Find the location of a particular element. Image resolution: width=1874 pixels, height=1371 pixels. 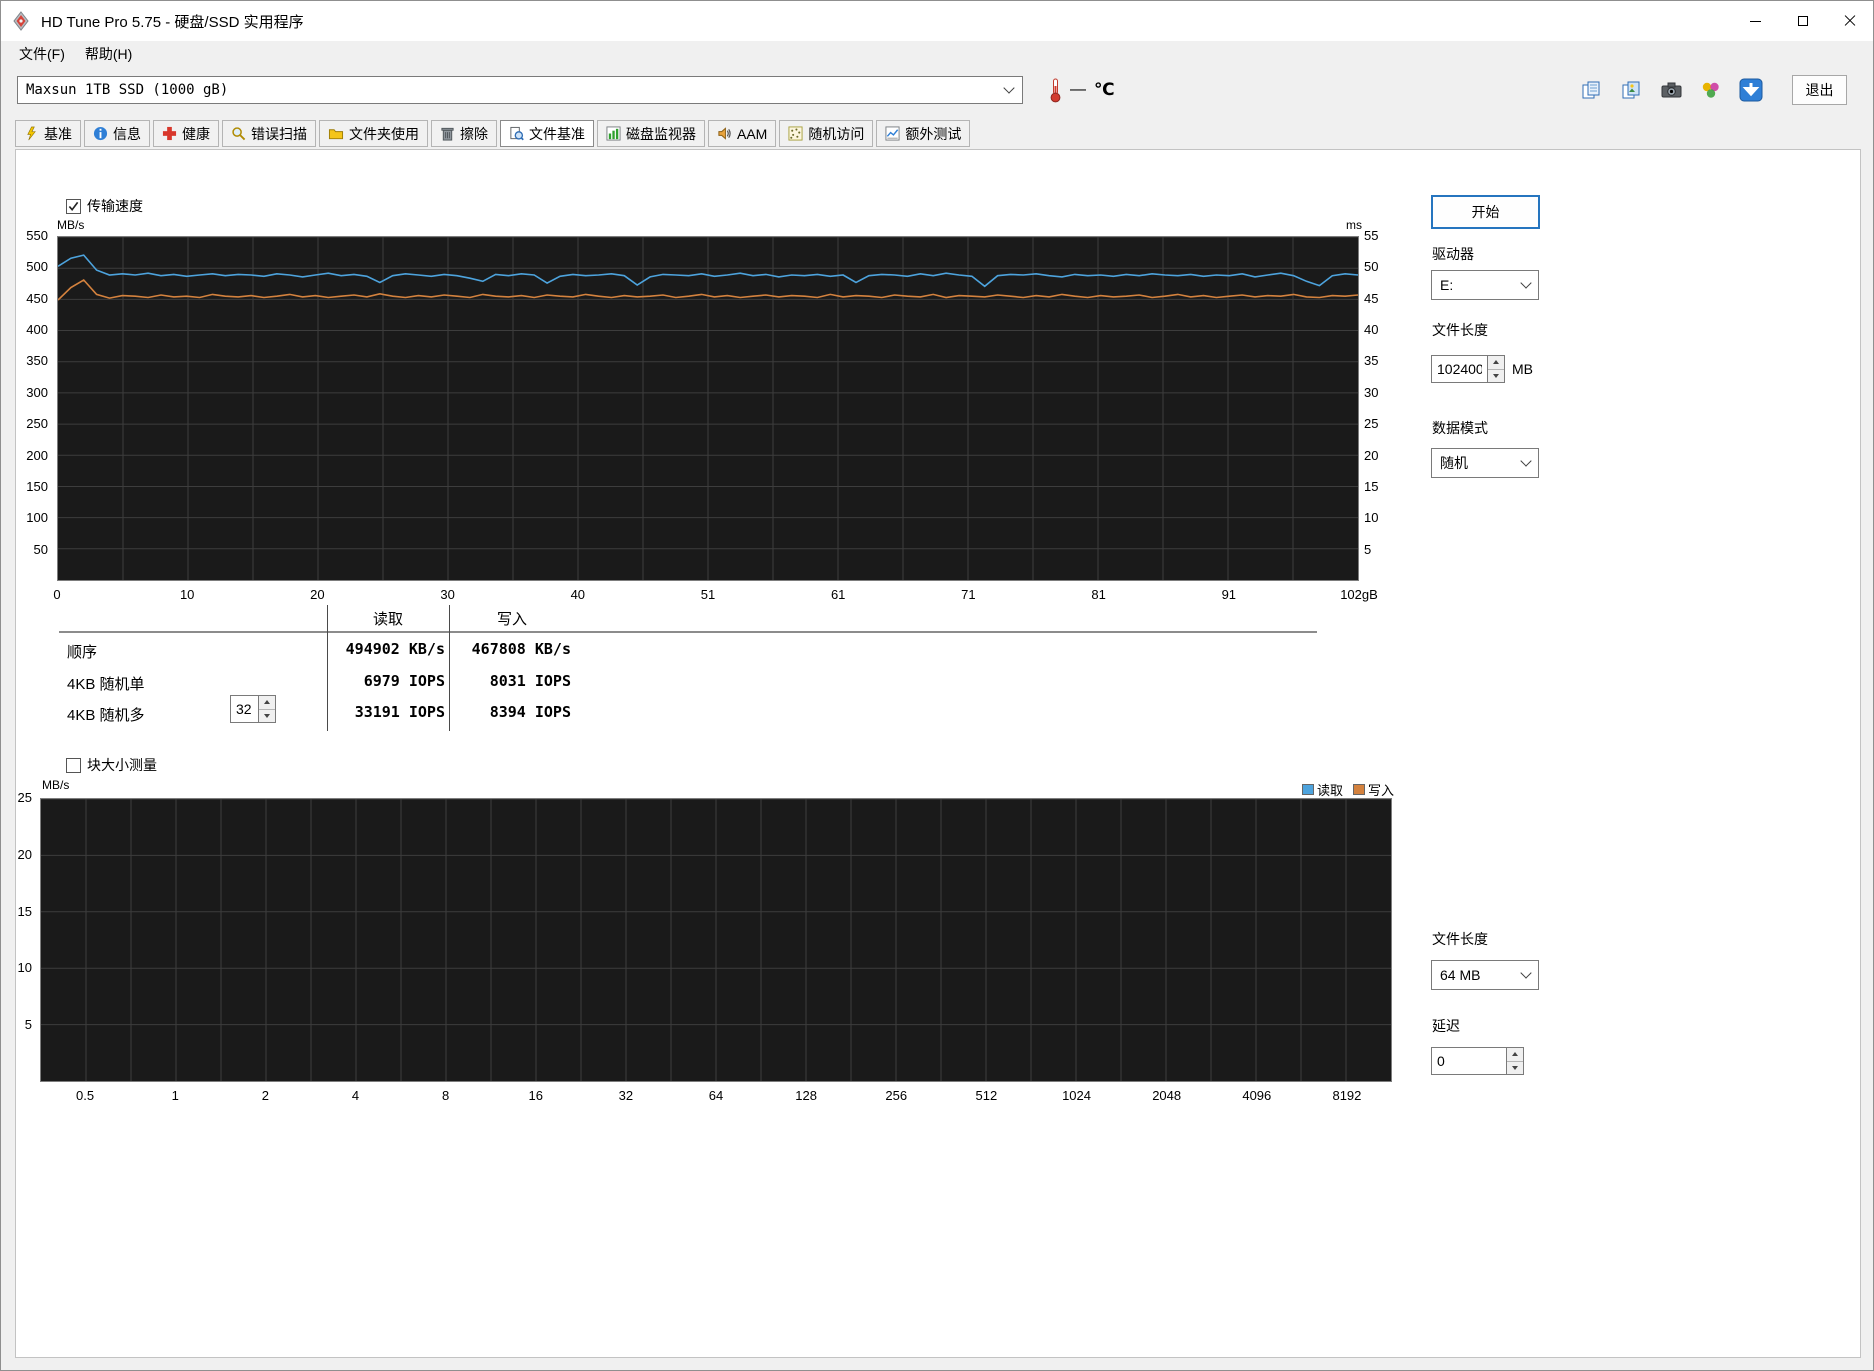

tab-health: 健康 is located at coordinates (186, 133).